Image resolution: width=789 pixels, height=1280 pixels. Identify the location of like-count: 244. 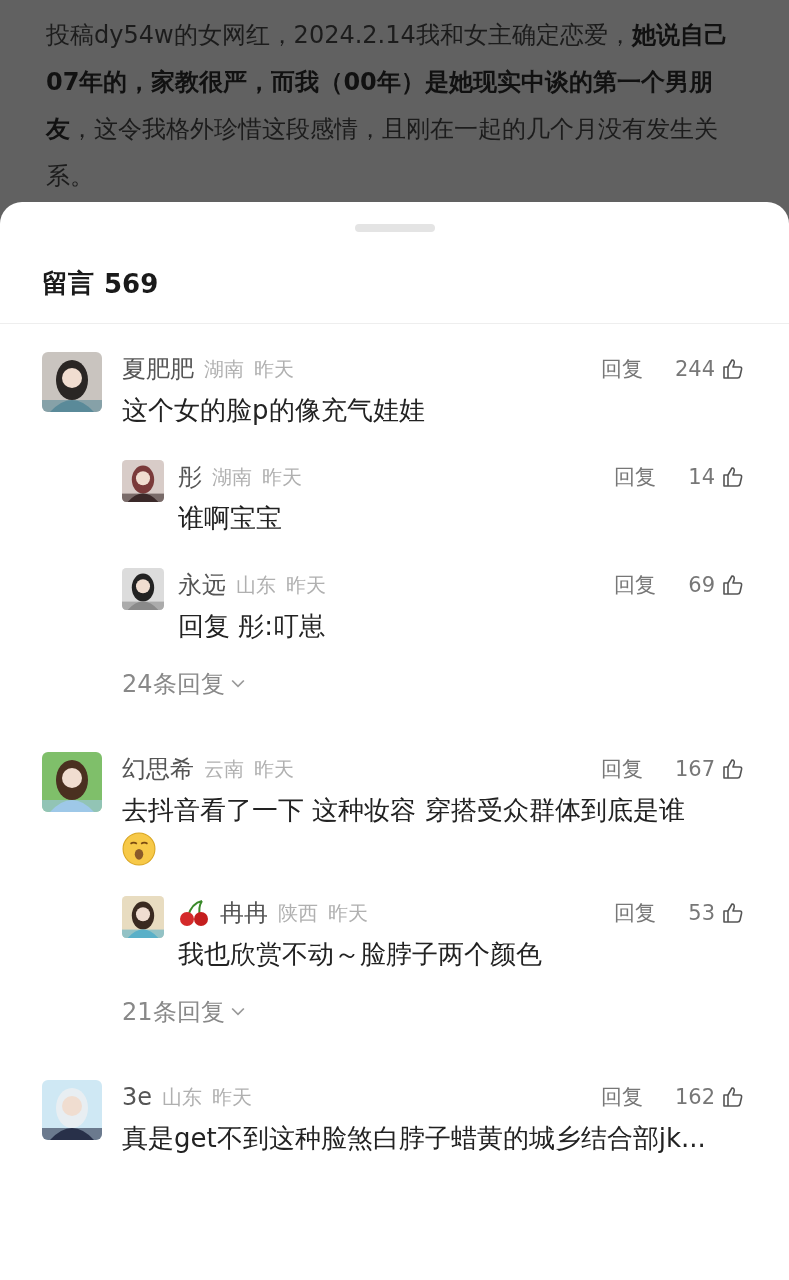
(694, 369).